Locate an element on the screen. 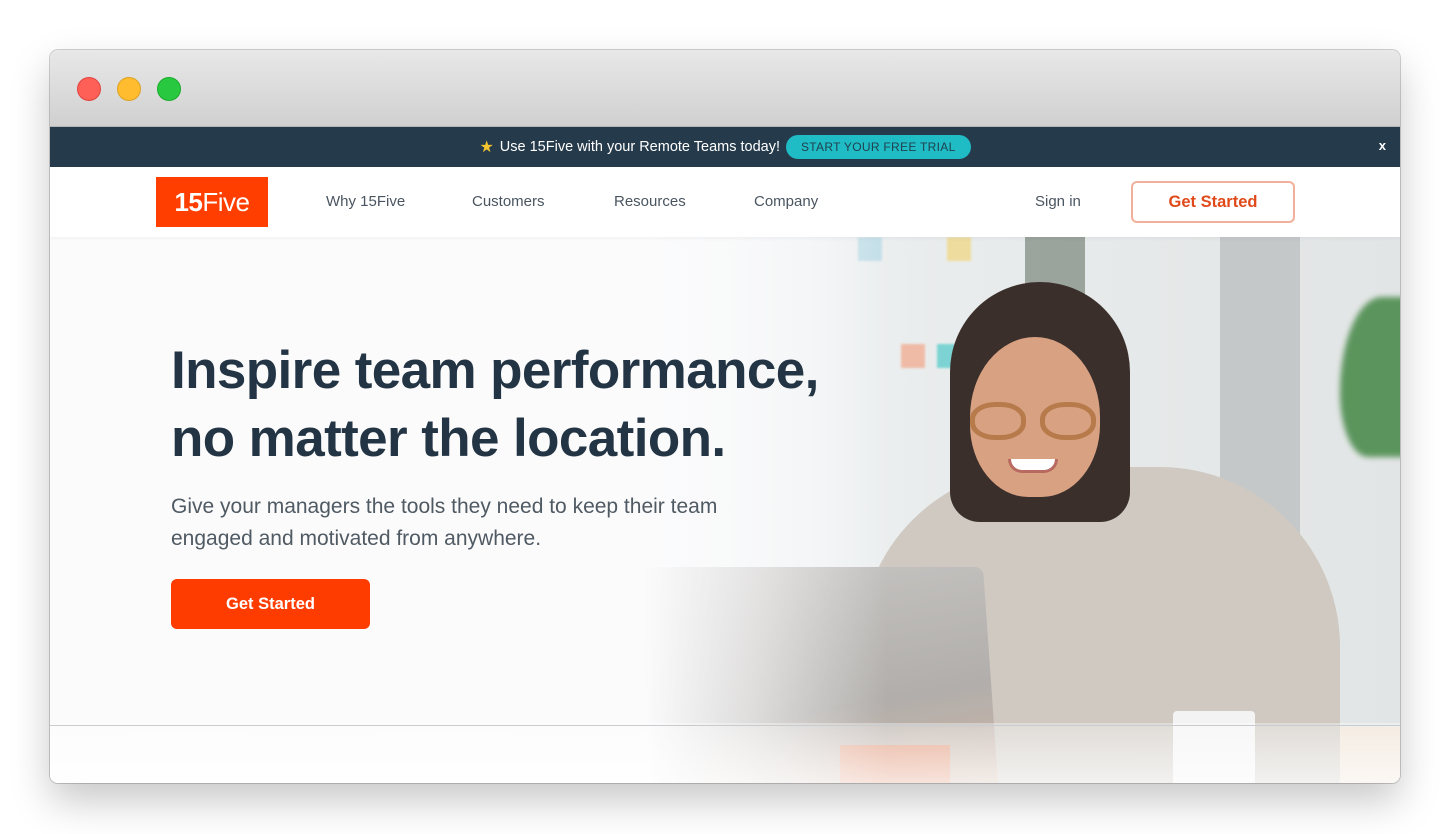 The image size is (1450, 834). close-icon: x is located at coordinates (1382, 145).